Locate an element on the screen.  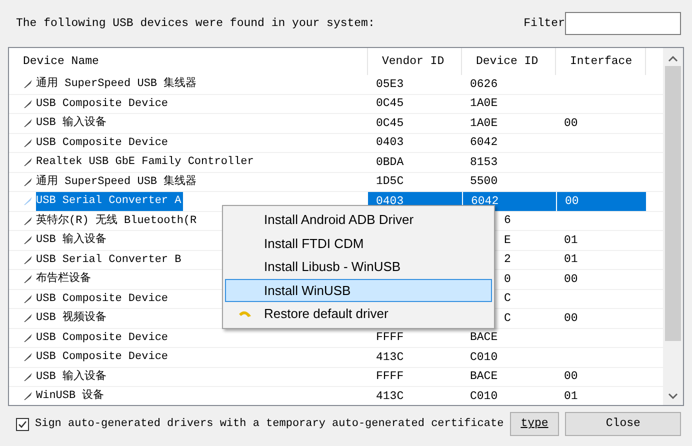
table-cell-text: 1D5C is located at coordinates (390, 182).